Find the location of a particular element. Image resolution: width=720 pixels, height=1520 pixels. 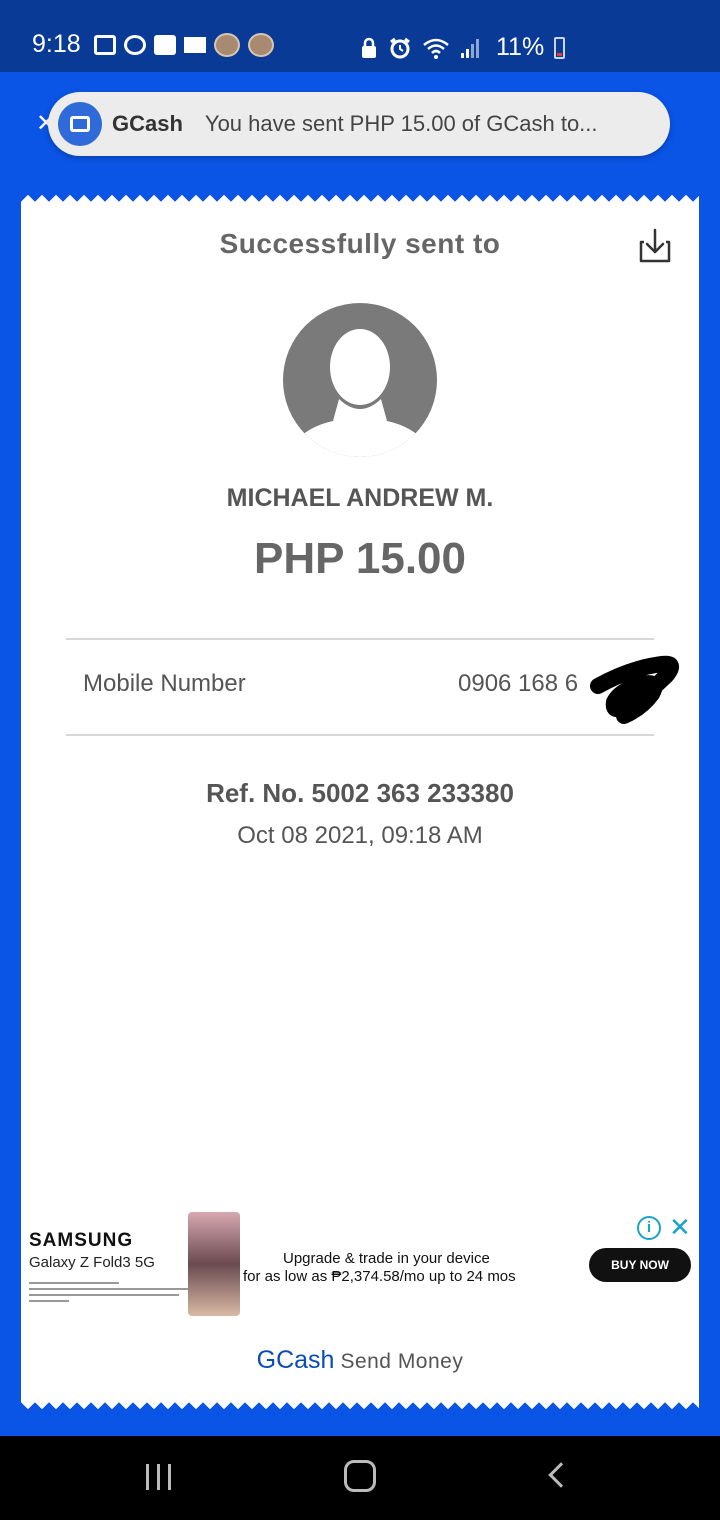

download-icon is located at coordinates (655, 246).